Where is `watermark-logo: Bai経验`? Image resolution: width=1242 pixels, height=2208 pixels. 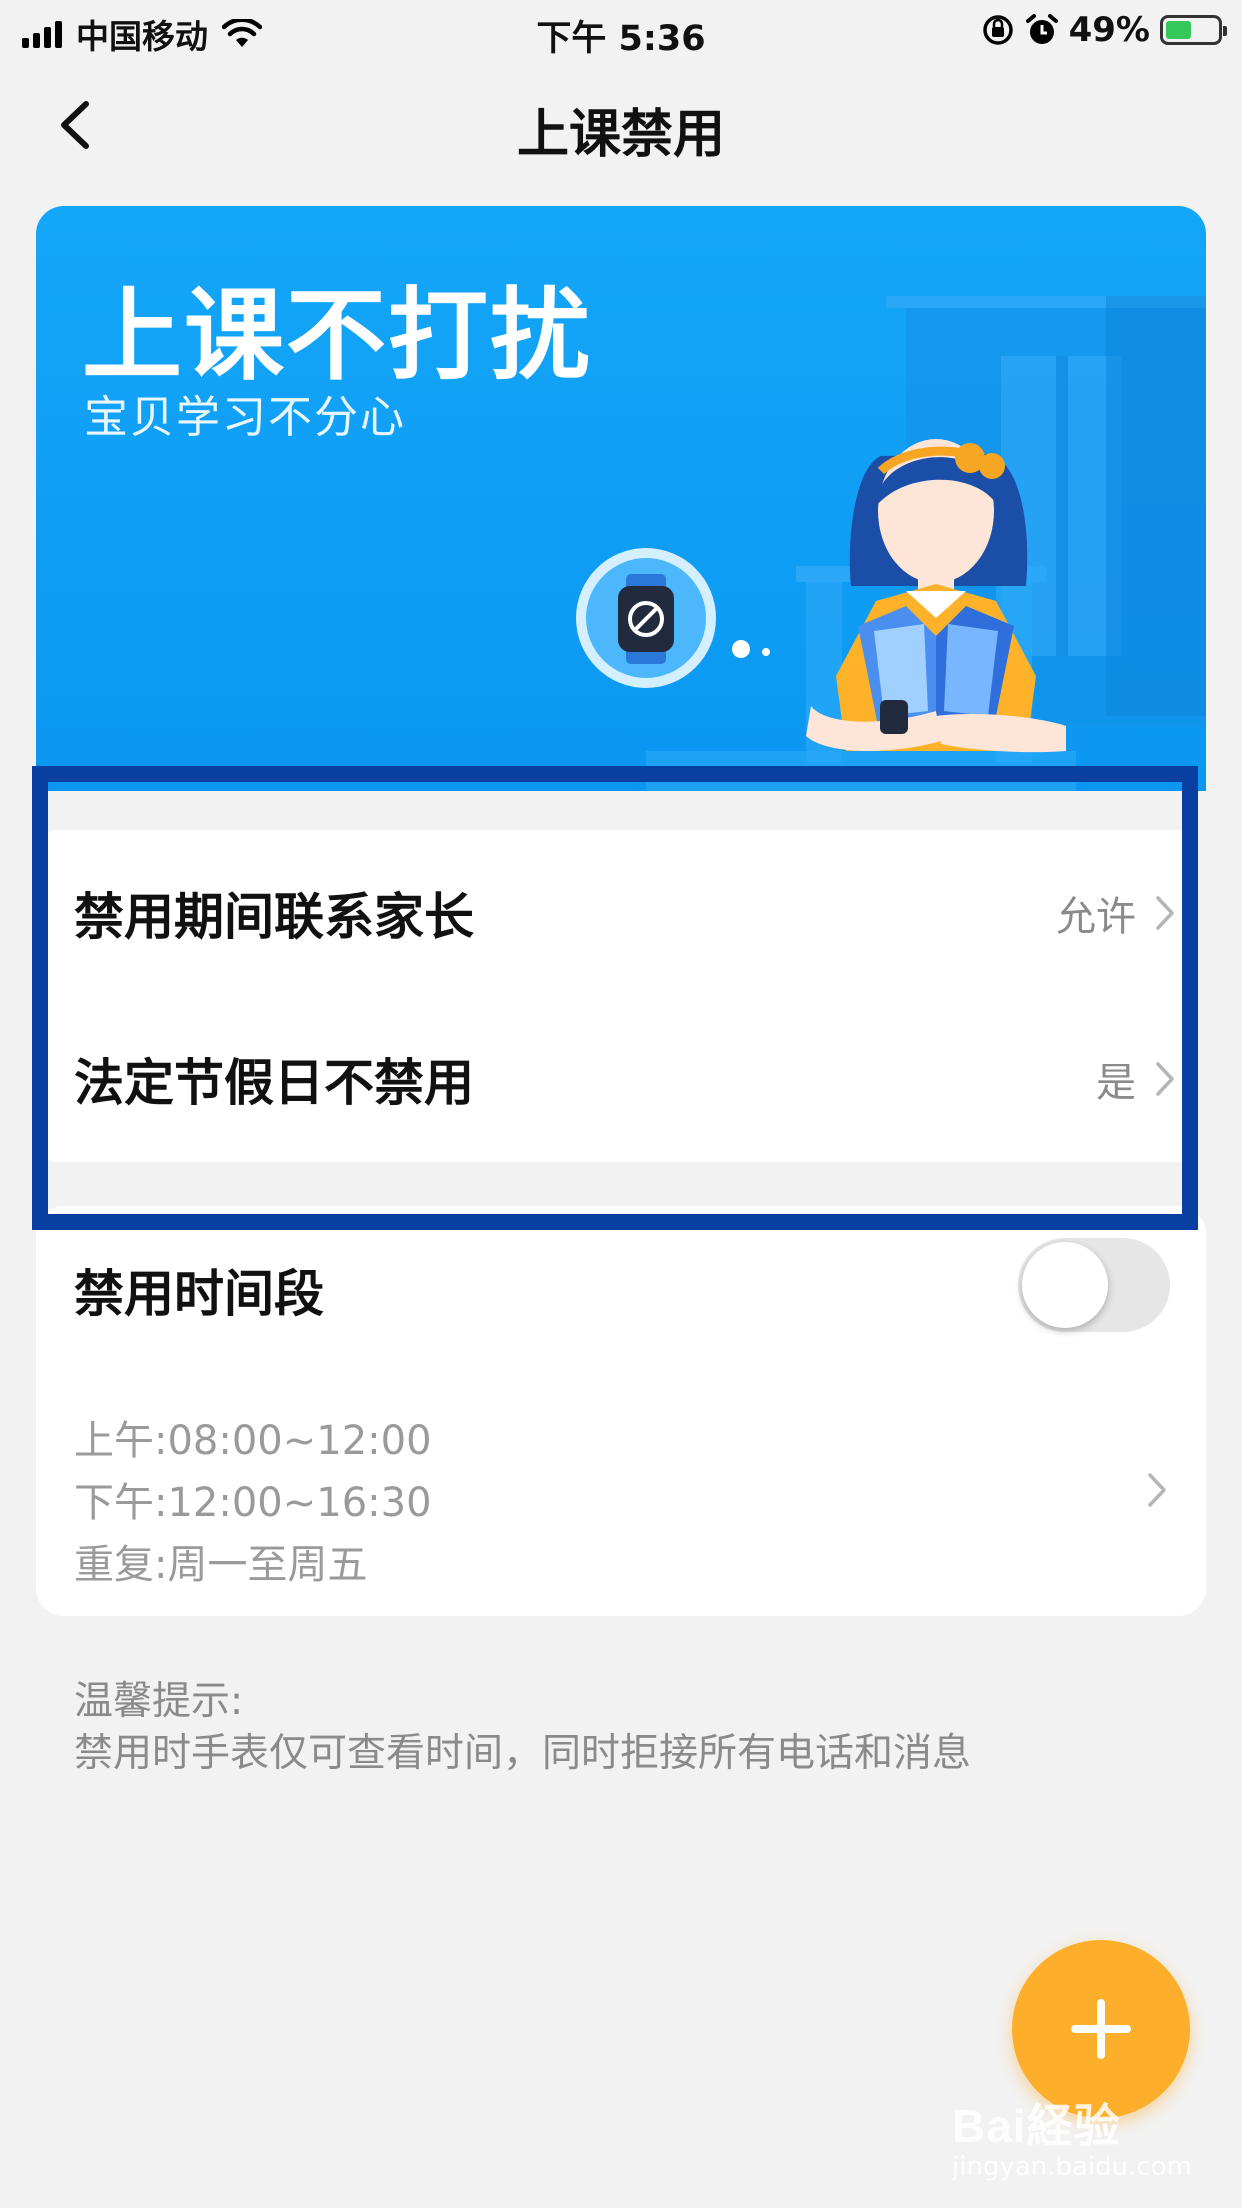
watermark-logo: Bai経验 is located at coordinates (1036, 2126).